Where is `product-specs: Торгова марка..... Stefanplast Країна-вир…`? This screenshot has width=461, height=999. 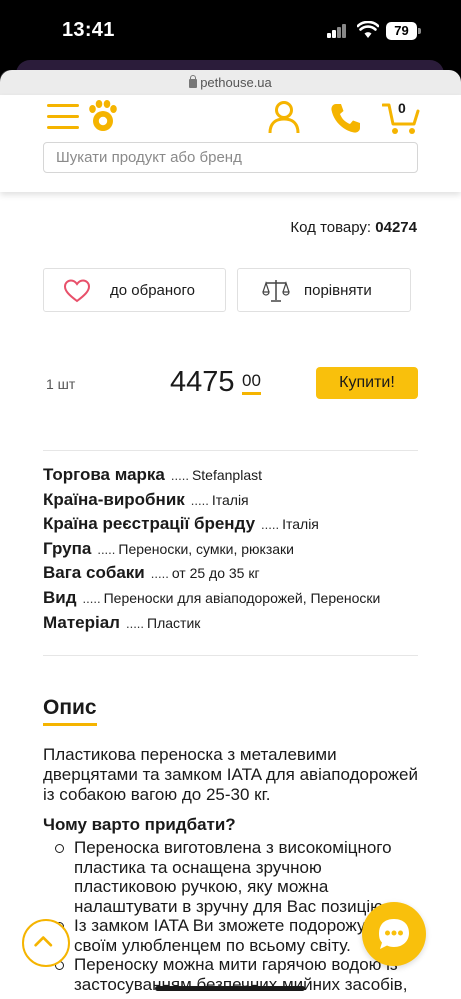 product-specs: Торгова марка..... Stefanplast Країна-вир… is located at coordinates (243, 551).